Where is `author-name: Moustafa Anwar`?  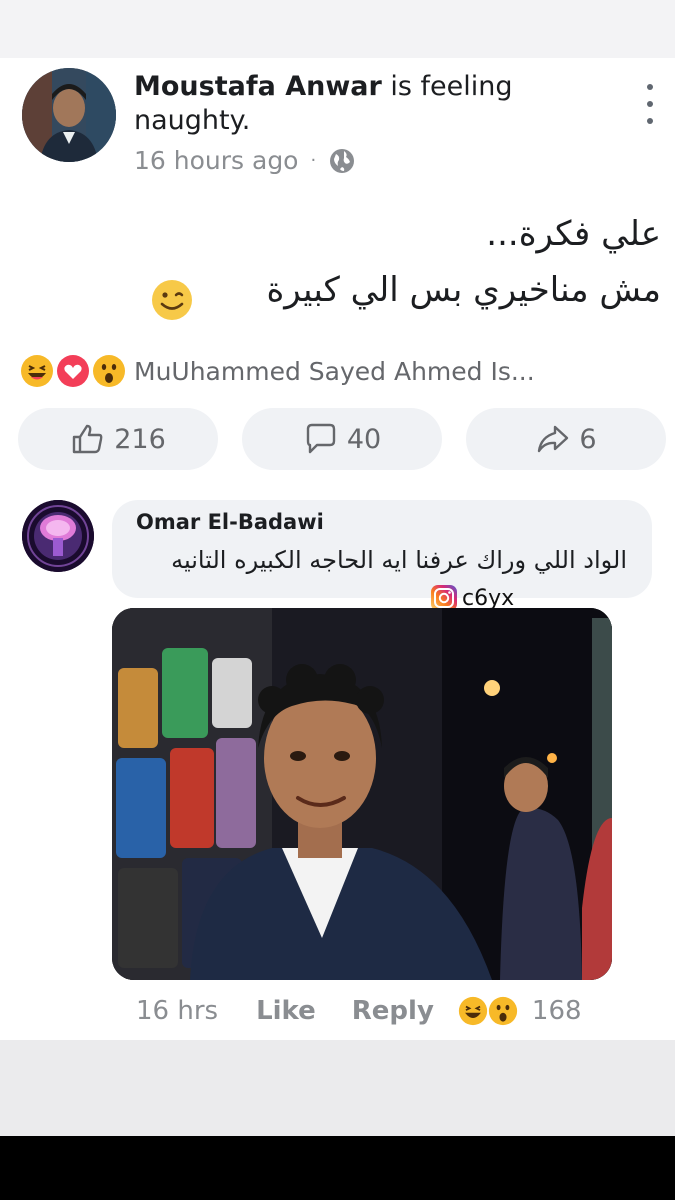 author-name: Moustafa Anwar is located at coordinates (258, 86).